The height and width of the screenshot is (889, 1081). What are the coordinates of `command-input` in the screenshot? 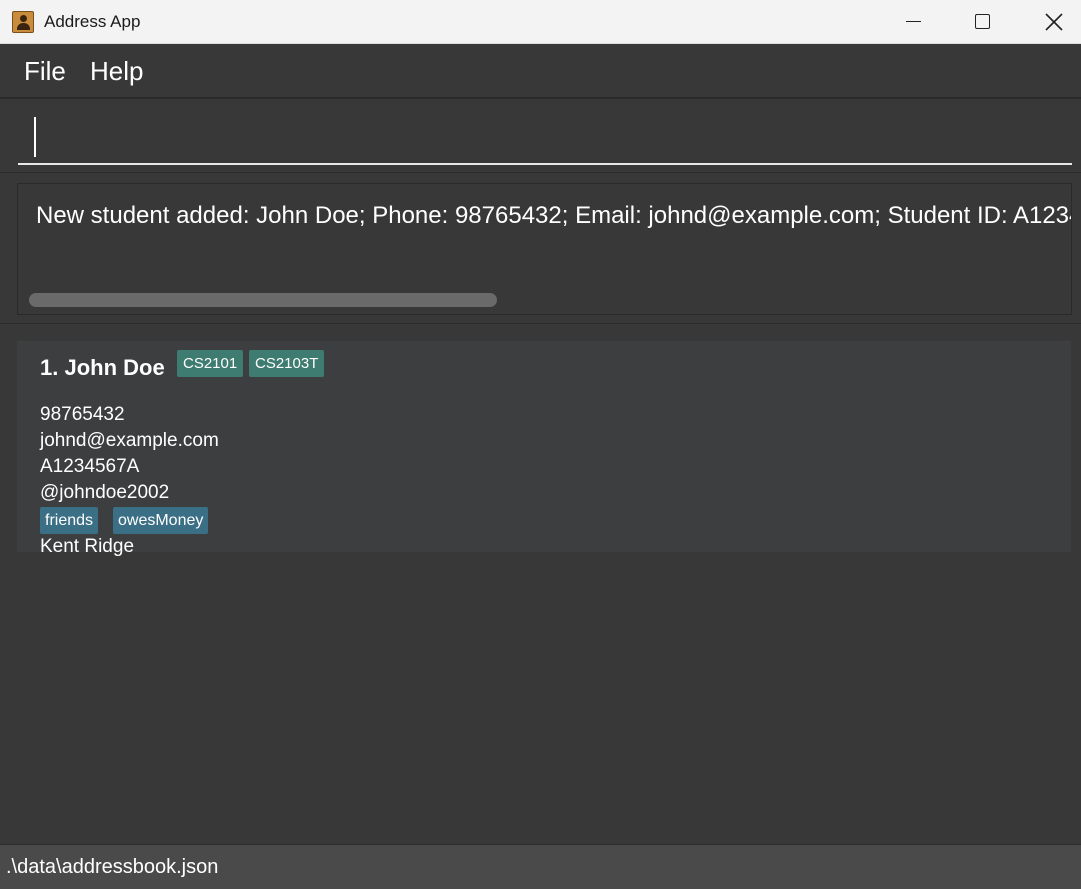 It's located at (545, 137).